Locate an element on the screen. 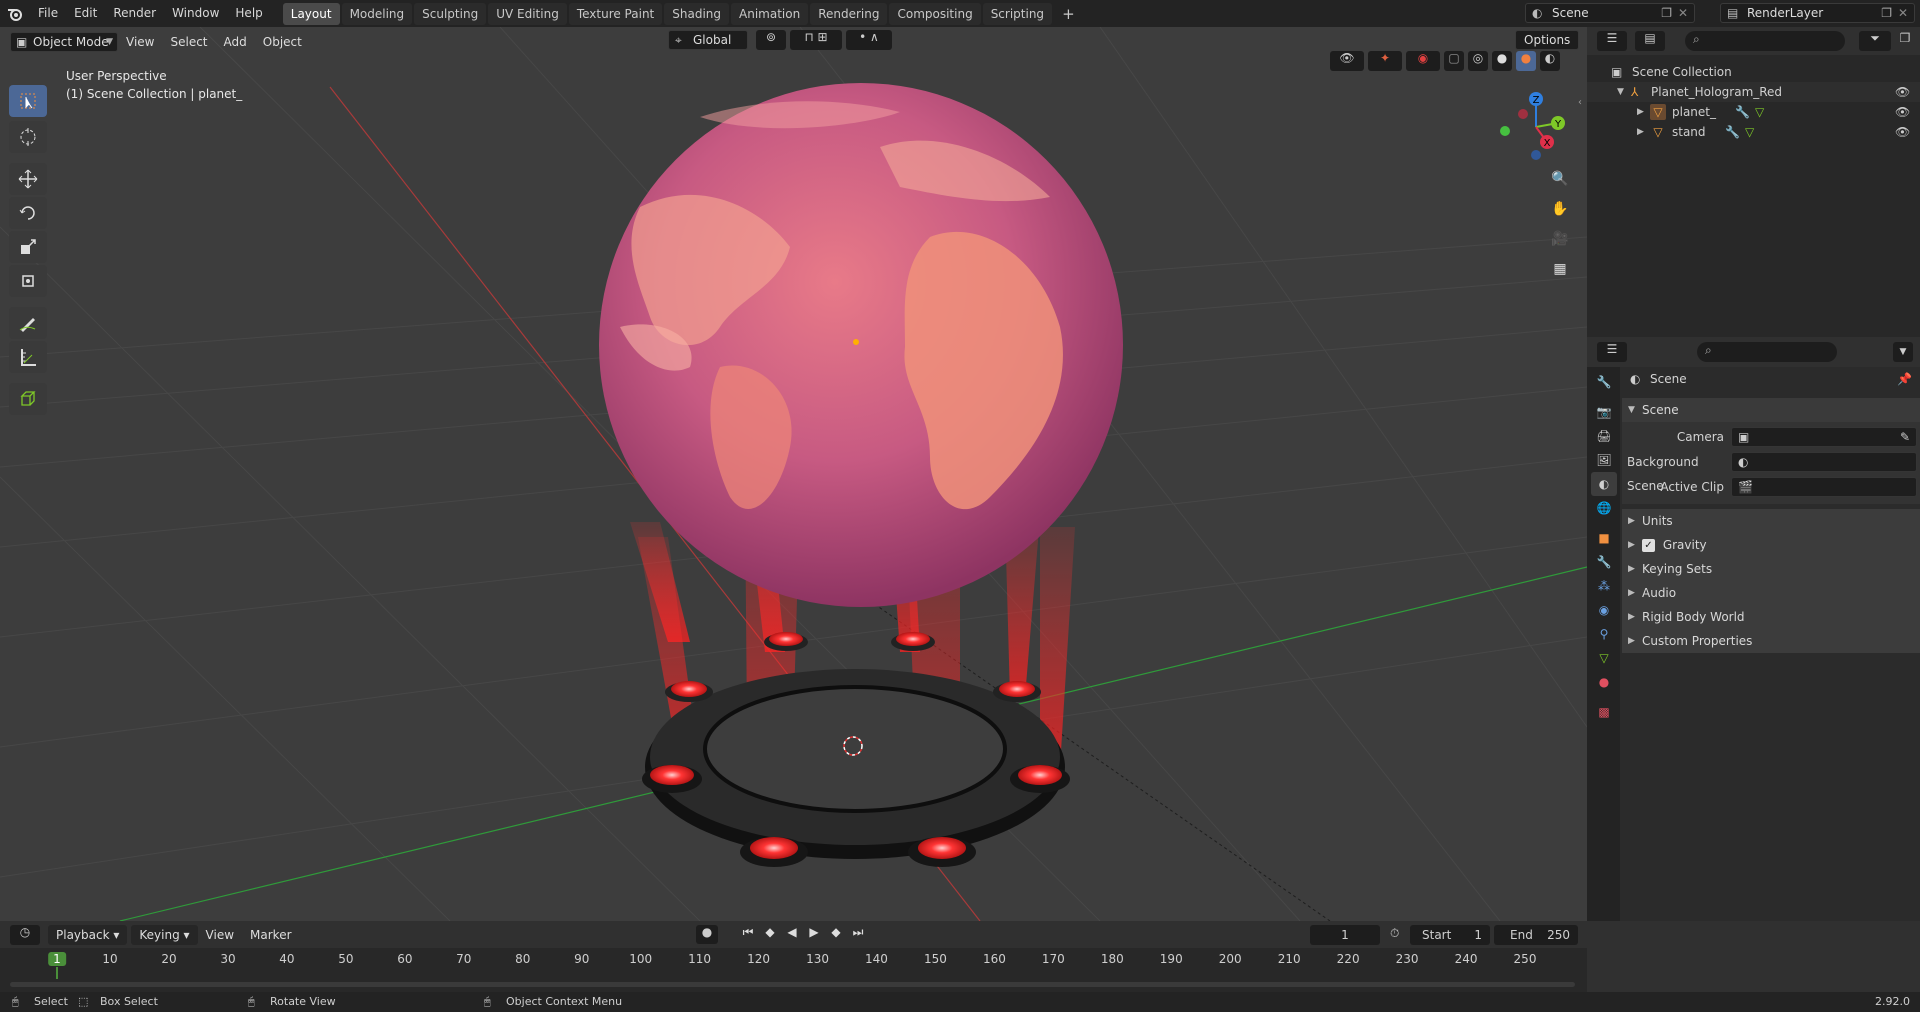 This screenshot has height=1012, width=1920. modifier-tab-icon: 🔧 is located at coordinates (1604, 562).